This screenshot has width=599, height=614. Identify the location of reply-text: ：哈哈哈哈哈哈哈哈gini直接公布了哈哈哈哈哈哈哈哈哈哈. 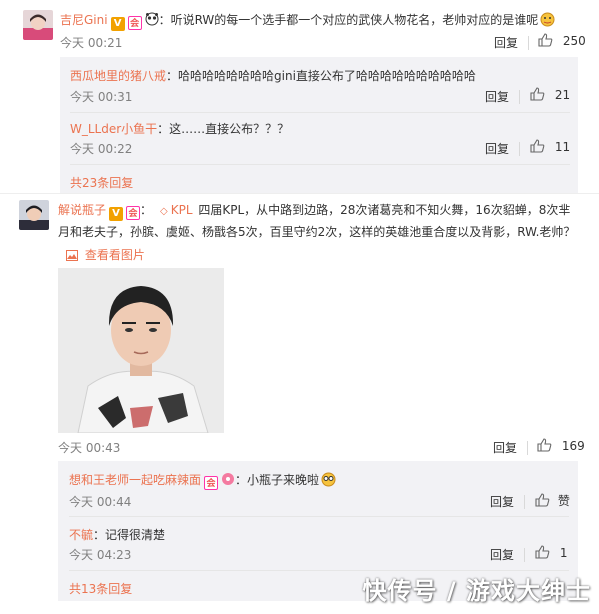
(321, 76).